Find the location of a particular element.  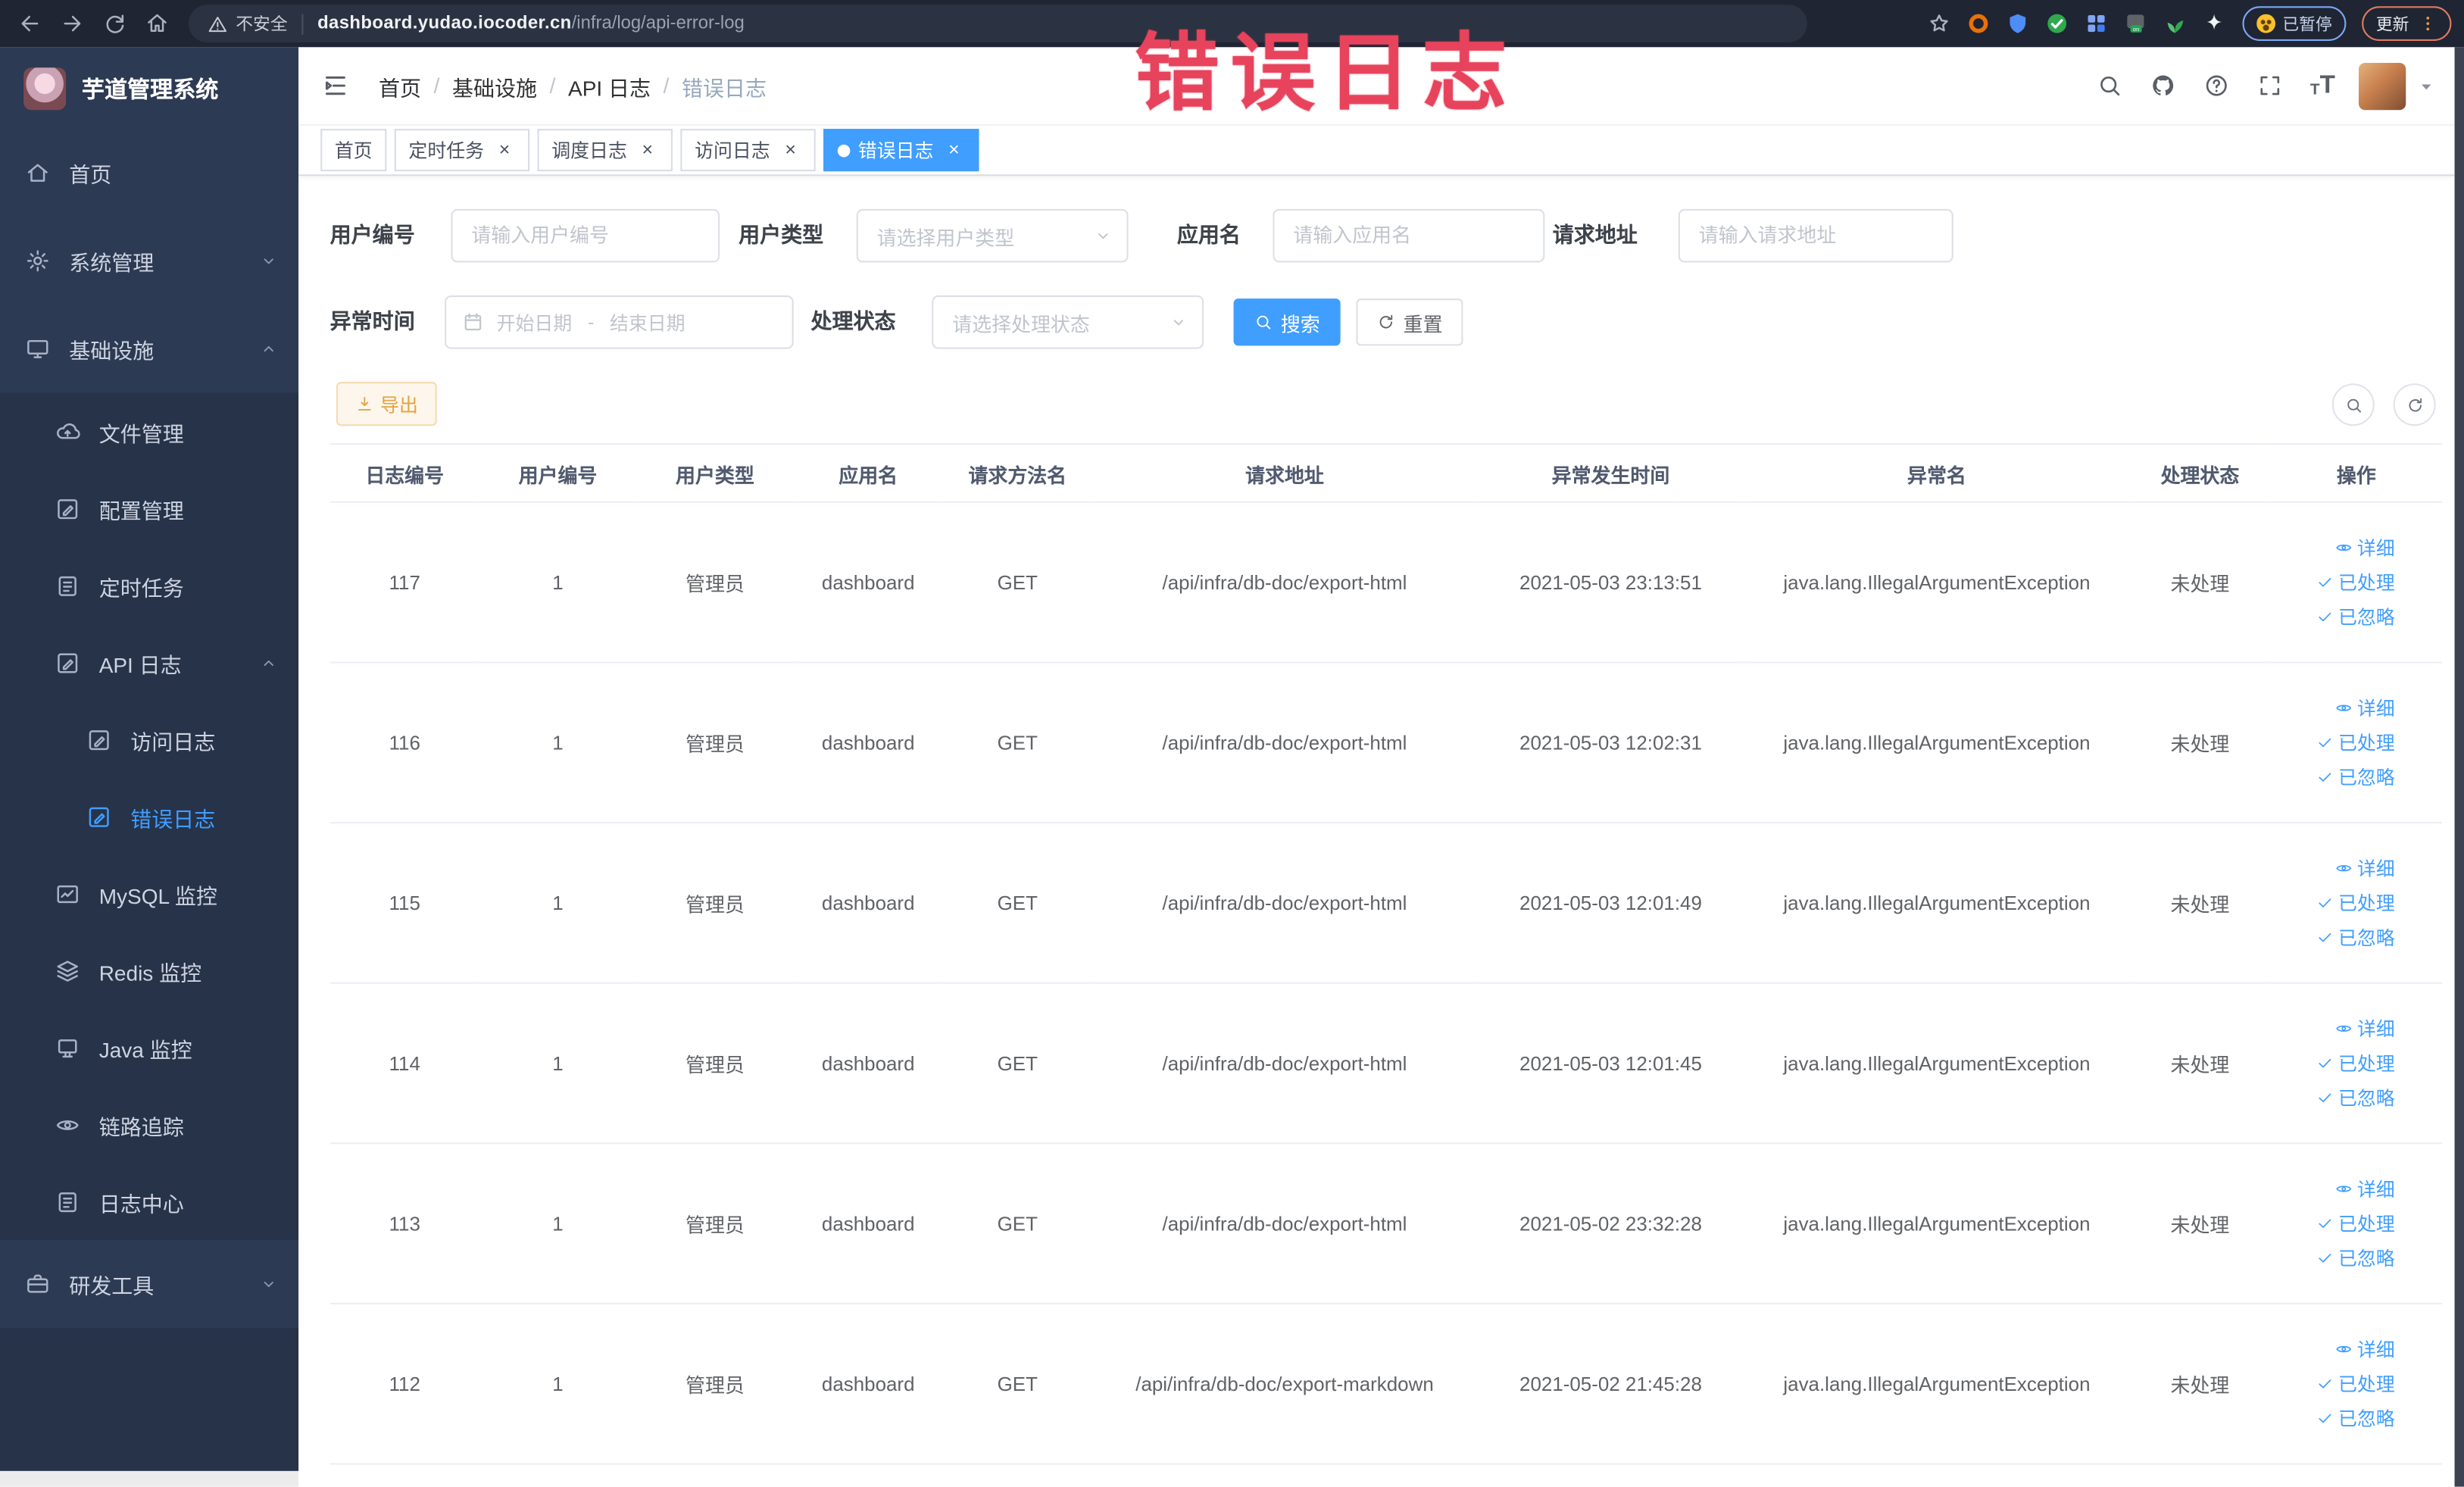

tab-label: 调度日志 is located at coordinates (589, 150).